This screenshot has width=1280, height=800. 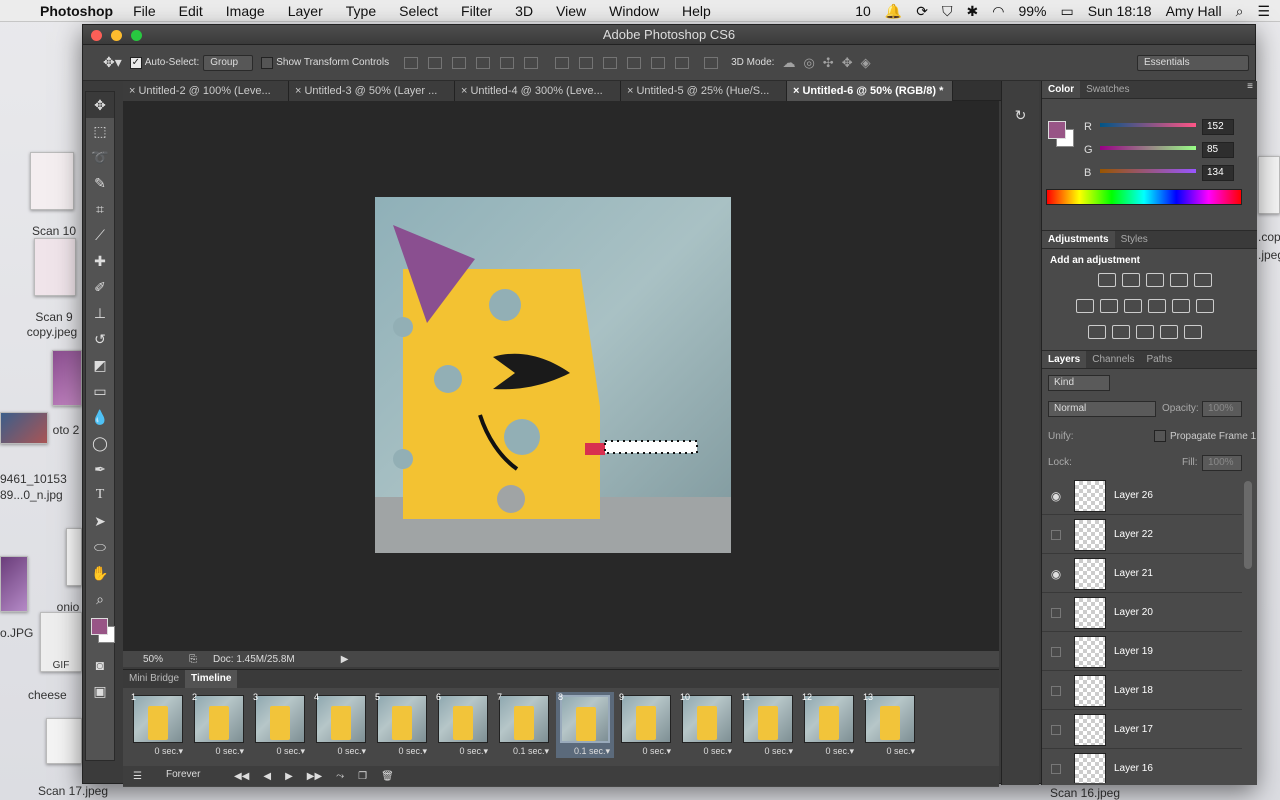 What do you see at coordinates (459, 62) in the screenshot?
I see `align-bottom-icon` at bounding box center [459, 62].